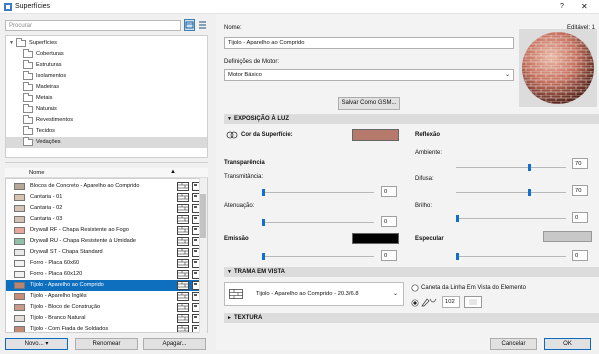 Image resolution: width=599 pixels, height=354 pixels. Describe the element at coordinates (43, 43) in the screenshot. I see `tree-root-label: Superfícies` at that location.